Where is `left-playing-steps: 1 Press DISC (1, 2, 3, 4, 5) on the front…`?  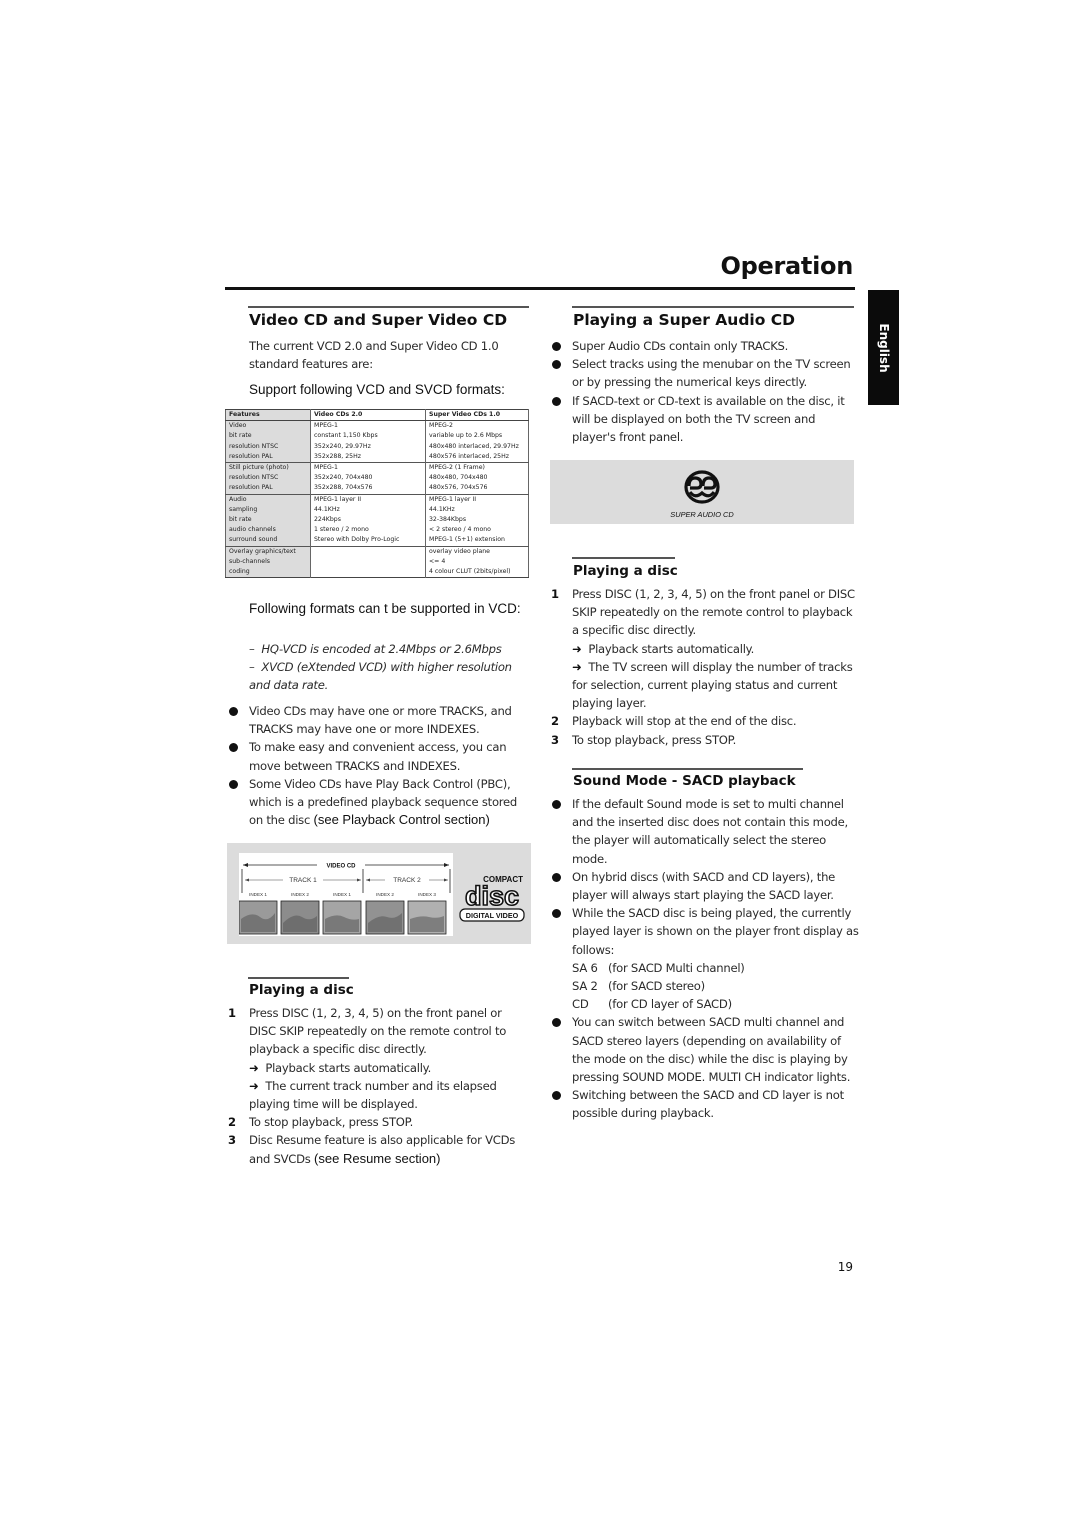
left-playing-steps: 1 Press DISC (1, 2, 3, 4, 5) on the front… is located at coordinates (378, 1086).